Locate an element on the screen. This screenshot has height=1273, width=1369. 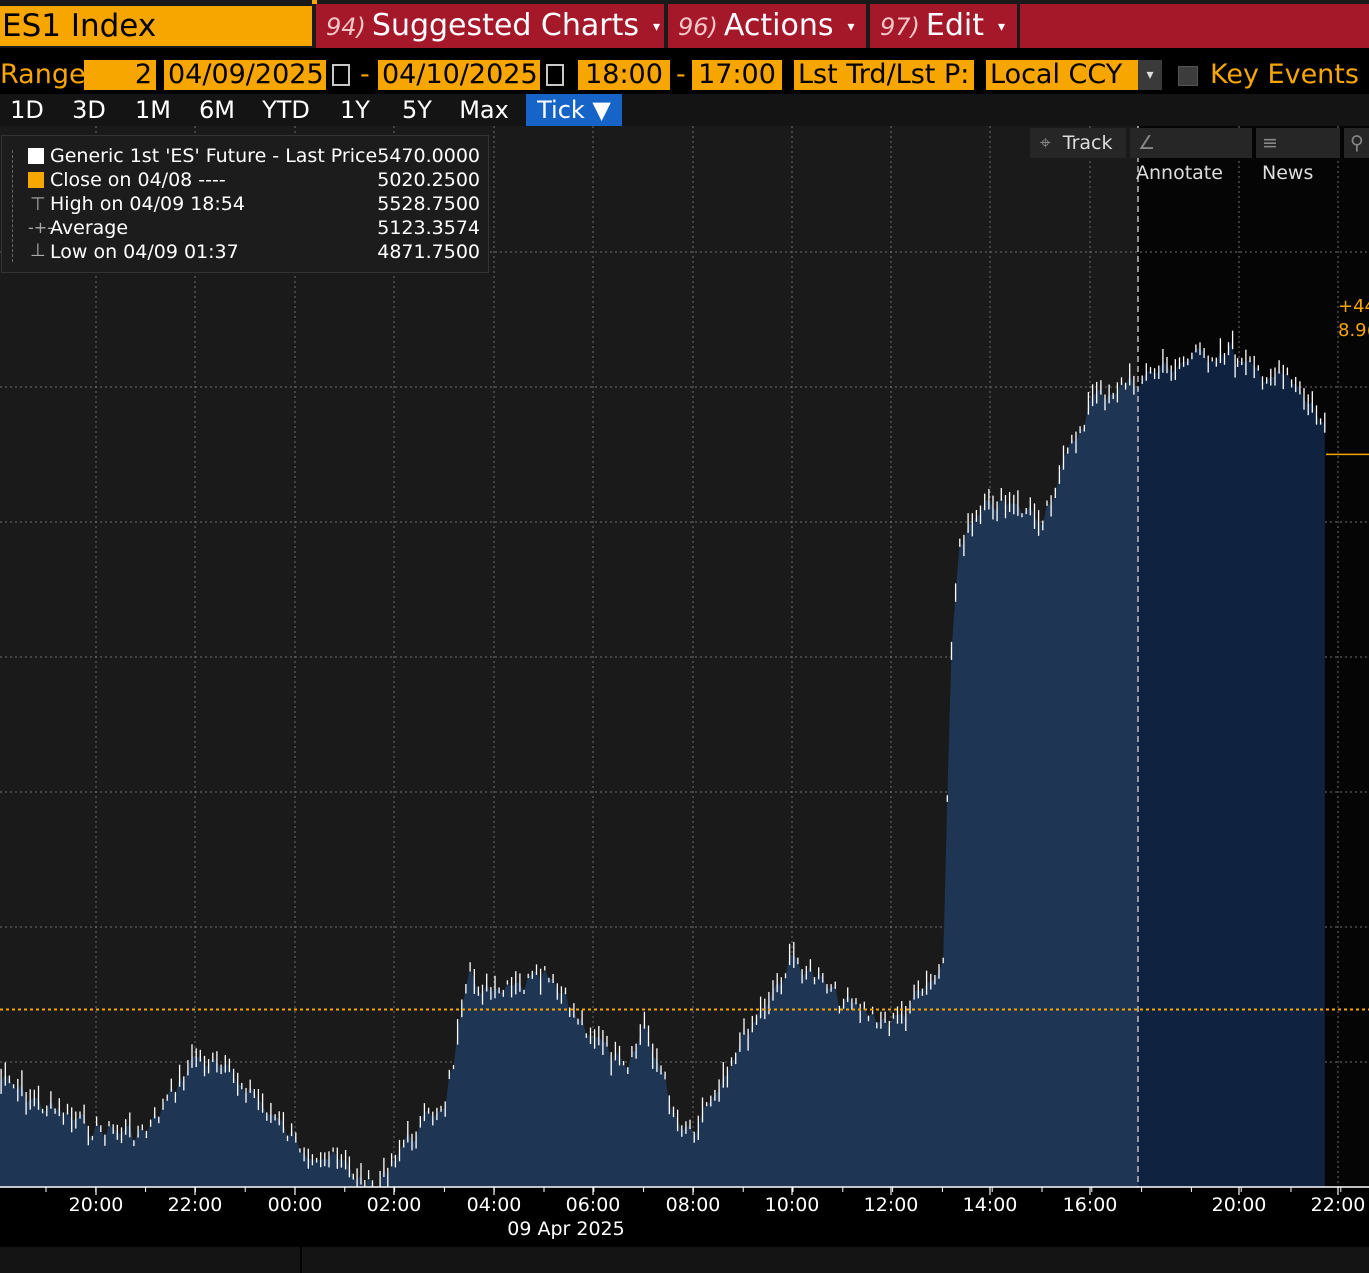
tab-ytd: YTD is located at coordinates (286, 110).